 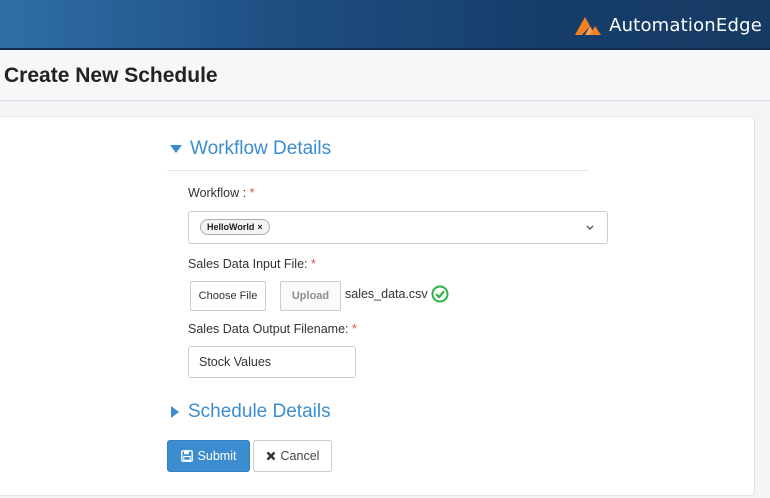 I want to click on schedule-details-heading: Schedule Details, so click(x=259, y=411).